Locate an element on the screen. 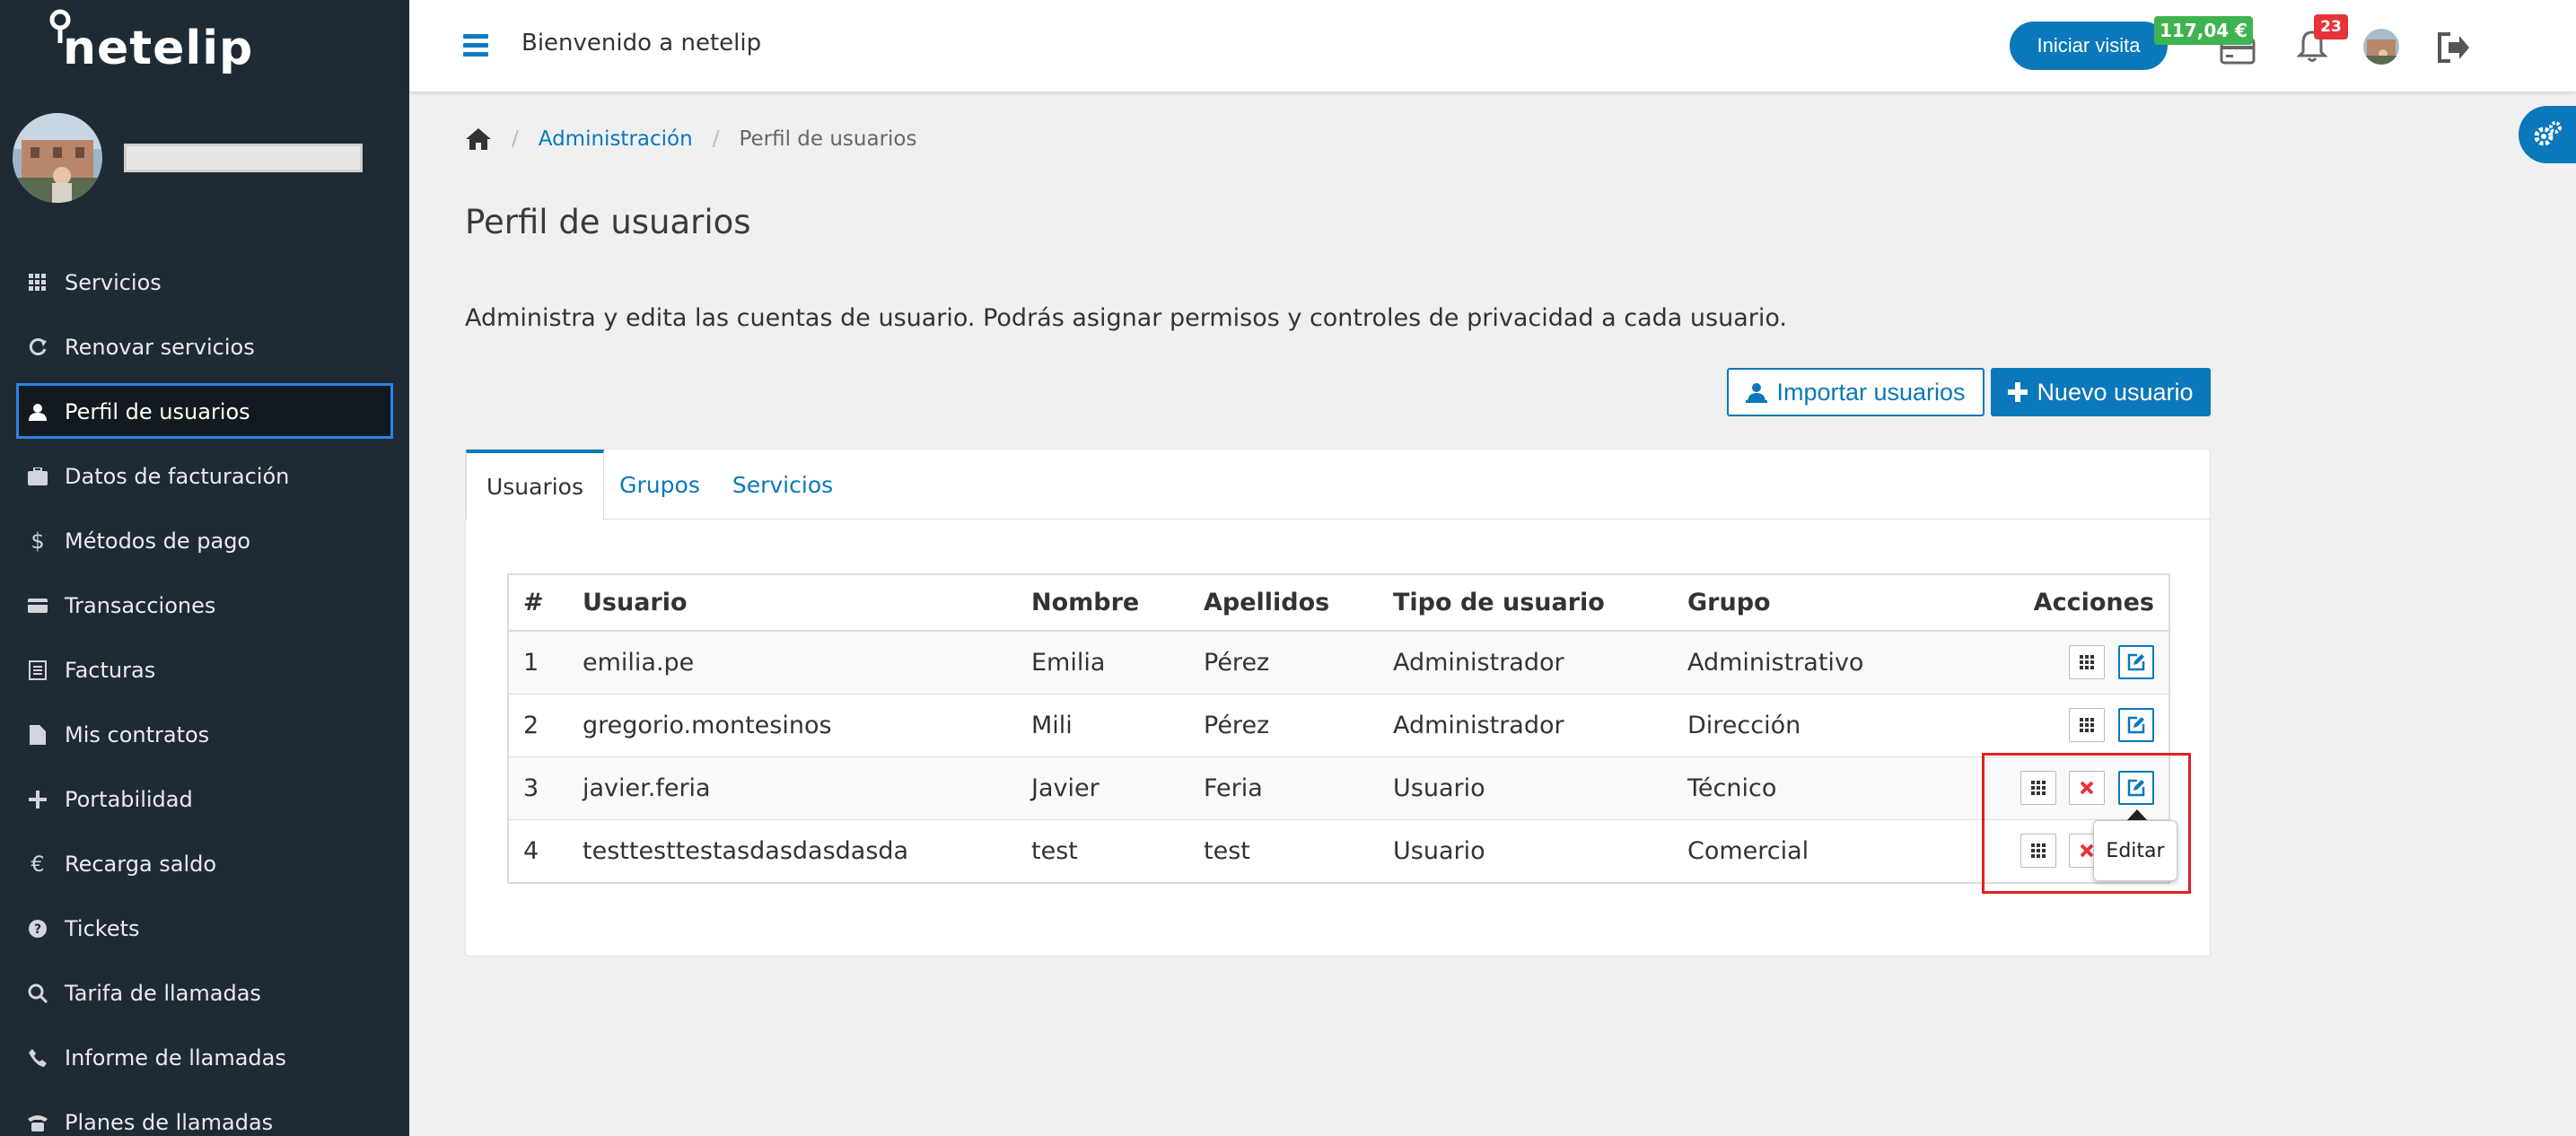 This screenshot has width=2576, height=1136. edit-icon is located at coordinates (2136, 725).